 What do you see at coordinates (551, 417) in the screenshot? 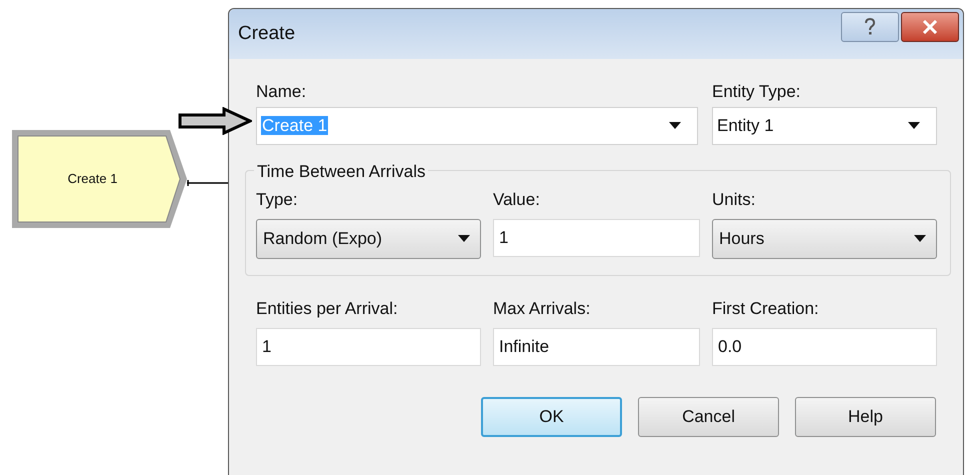
I see `dialog-button: OK` at bounding box center [551, 417].